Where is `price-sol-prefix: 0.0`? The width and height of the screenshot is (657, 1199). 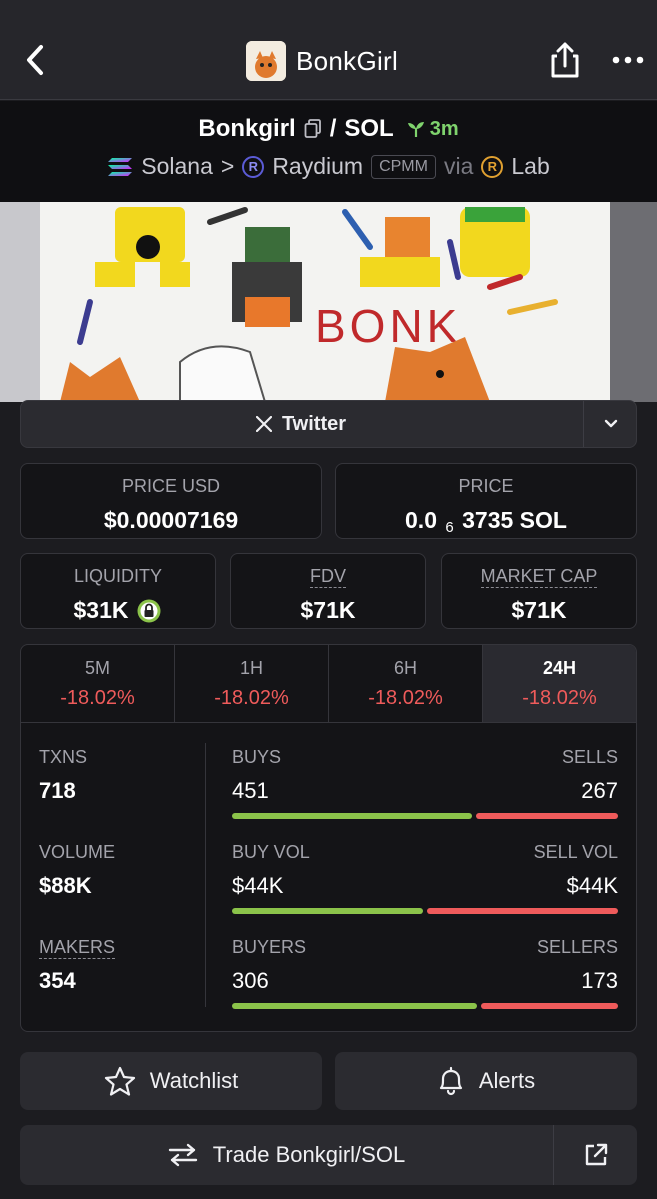
price-sol-prefix: 0.0 is located at coordinates (421, 520).